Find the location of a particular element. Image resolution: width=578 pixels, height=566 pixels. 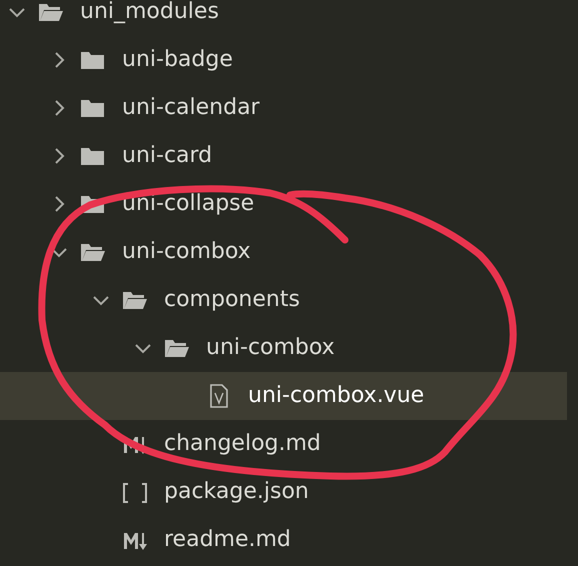

item-label: uni-combox.vue is located at coordinates (336, 396).